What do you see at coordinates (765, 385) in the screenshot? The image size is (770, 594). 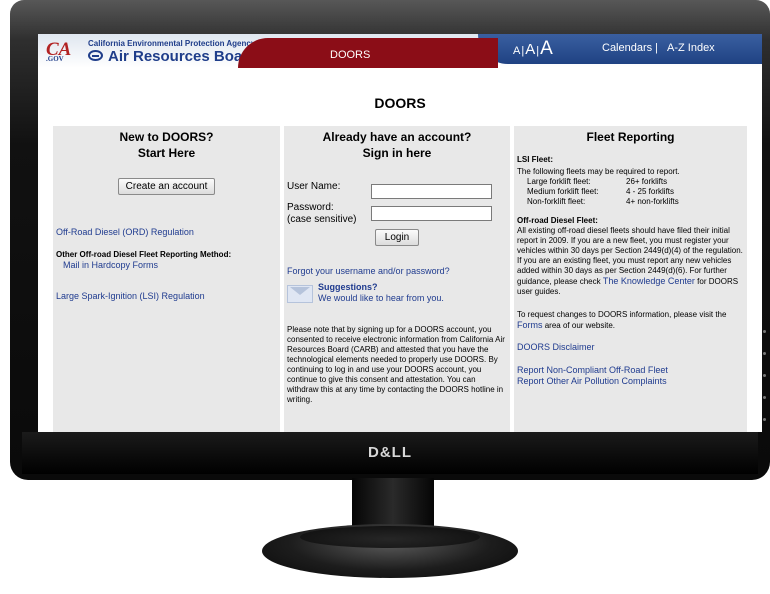 I see `monitor-buttons` at bounding box center [765, 385].